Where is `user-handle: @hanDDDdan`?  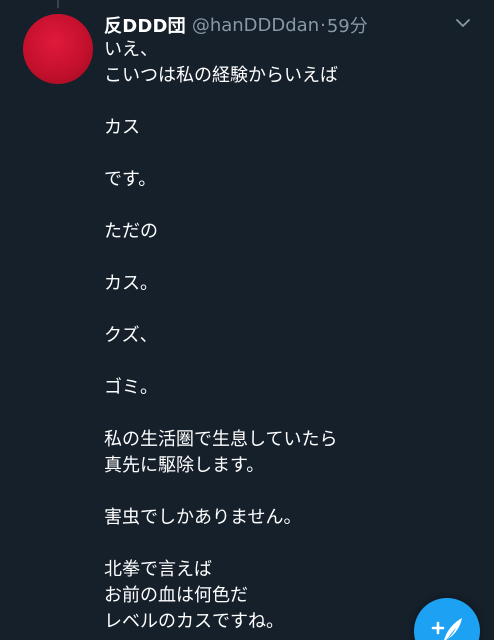
user-handle: @hanDDDdan is located at coordinates (255, 25).